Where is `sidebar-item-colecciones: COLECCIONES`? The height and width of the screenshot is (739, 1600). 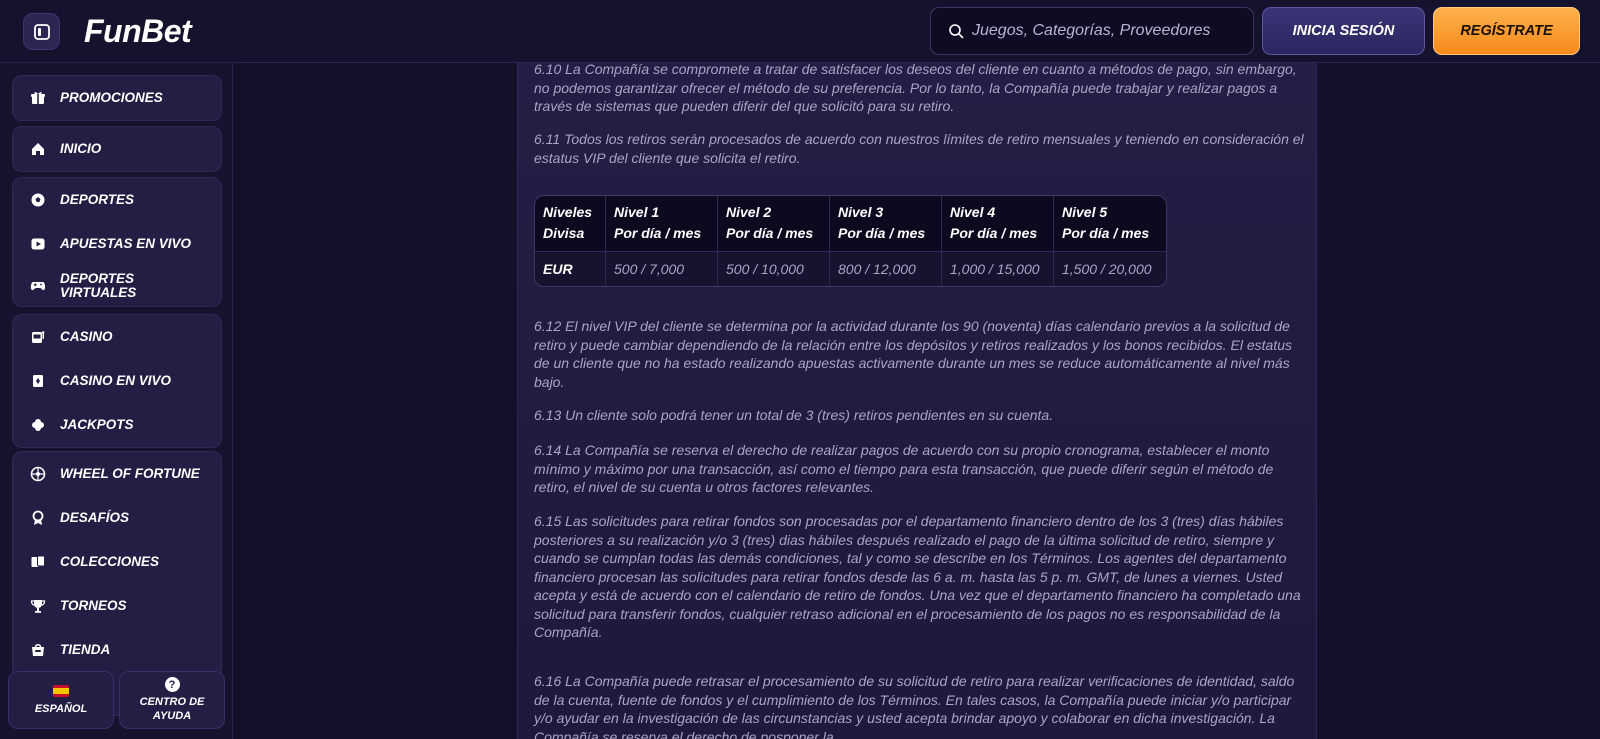 sidebar-item-colecciones: COLECCIONES is located at coordinates (117, 562).